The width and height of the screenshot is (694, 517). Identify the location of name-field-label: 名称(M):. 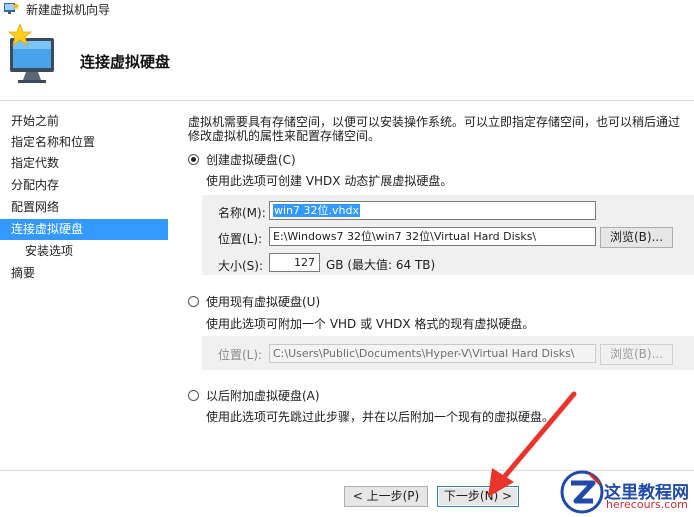
(242, 213).